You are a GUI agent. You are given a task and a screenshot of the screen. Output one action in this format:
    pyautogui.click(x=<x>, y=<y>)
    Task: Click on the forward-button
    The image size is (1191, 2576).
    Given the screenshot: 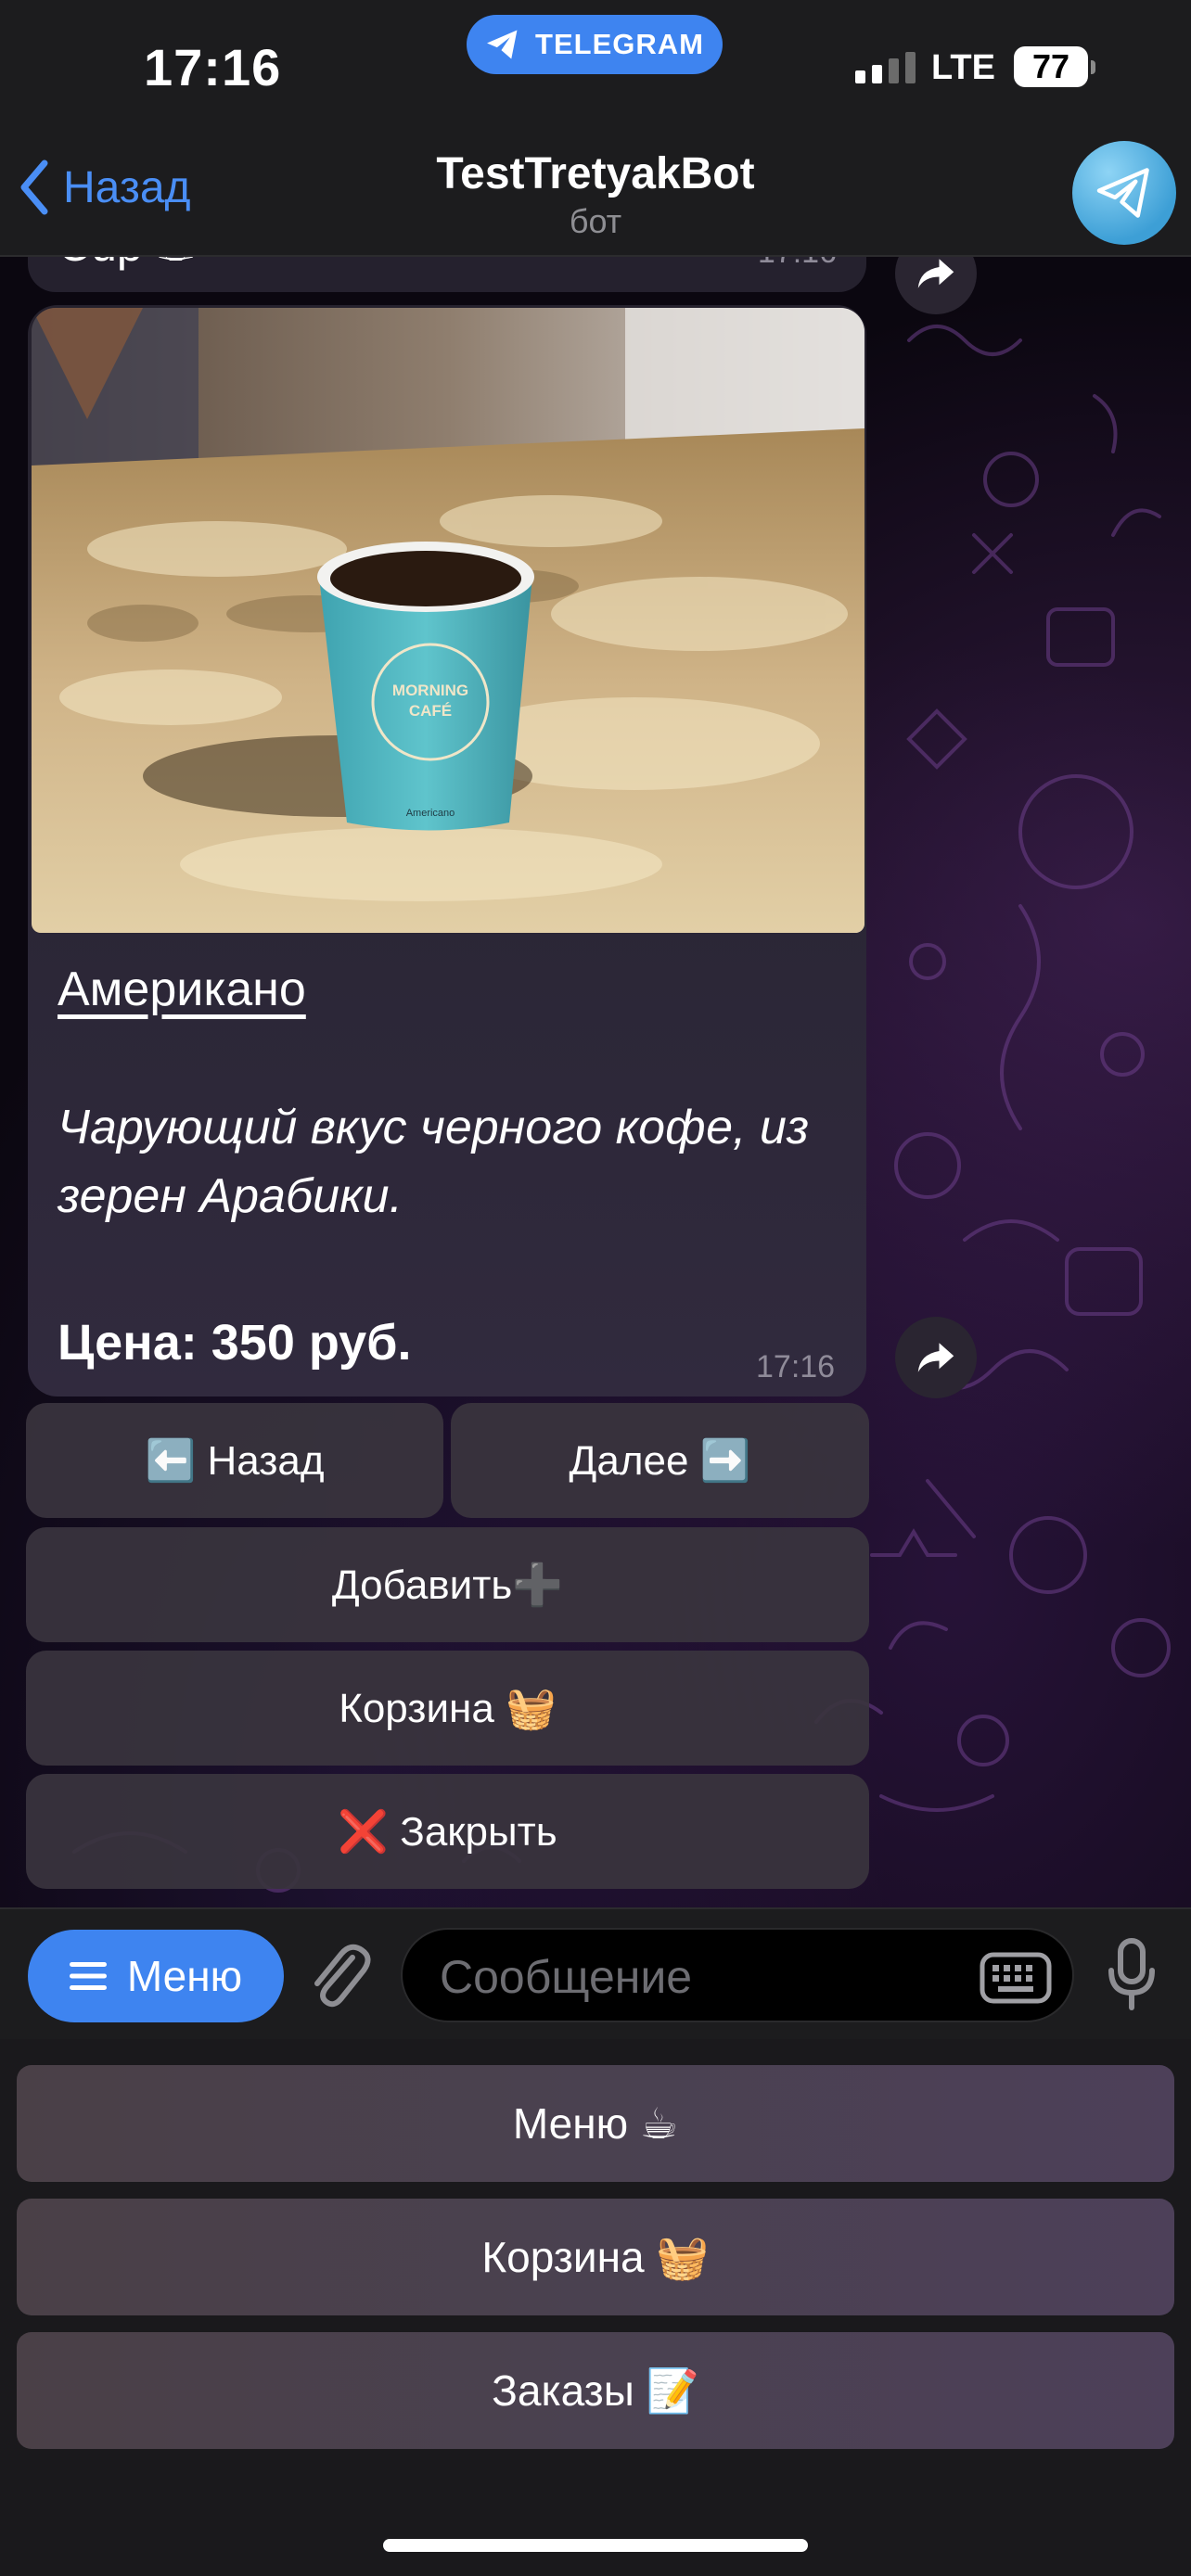 What is the action you would take?
    pyautogui.click(x=936, y=1357)
    